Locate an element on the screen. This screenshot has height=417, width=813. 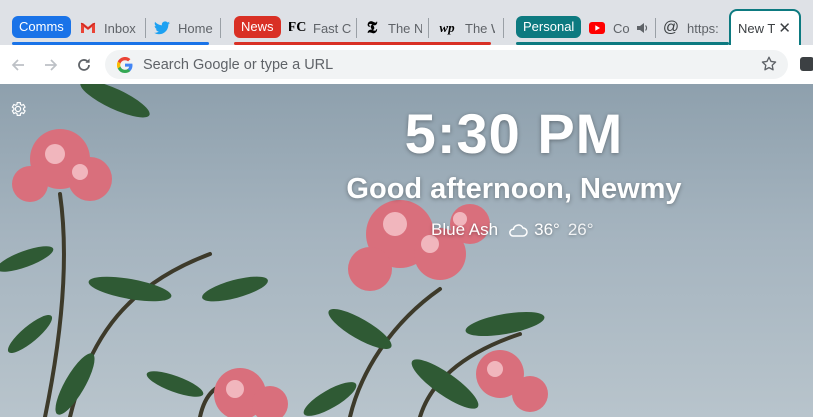
tab-group-news: News is located at coordinates (257, 27).